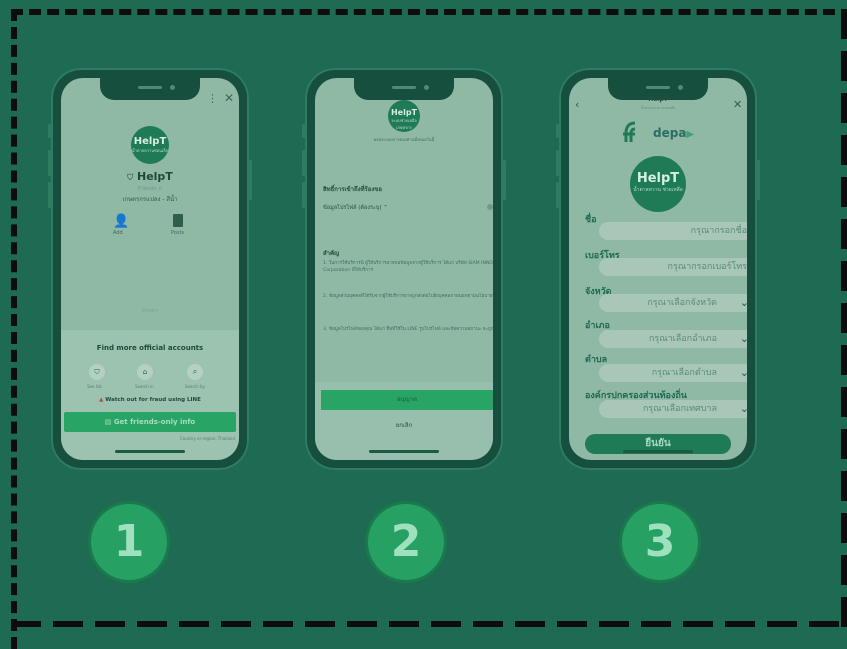  What do you see at coordinates (212, 98) in the screenshot?
I see `more-icon: ⋮` at bounding box center [212, 98].